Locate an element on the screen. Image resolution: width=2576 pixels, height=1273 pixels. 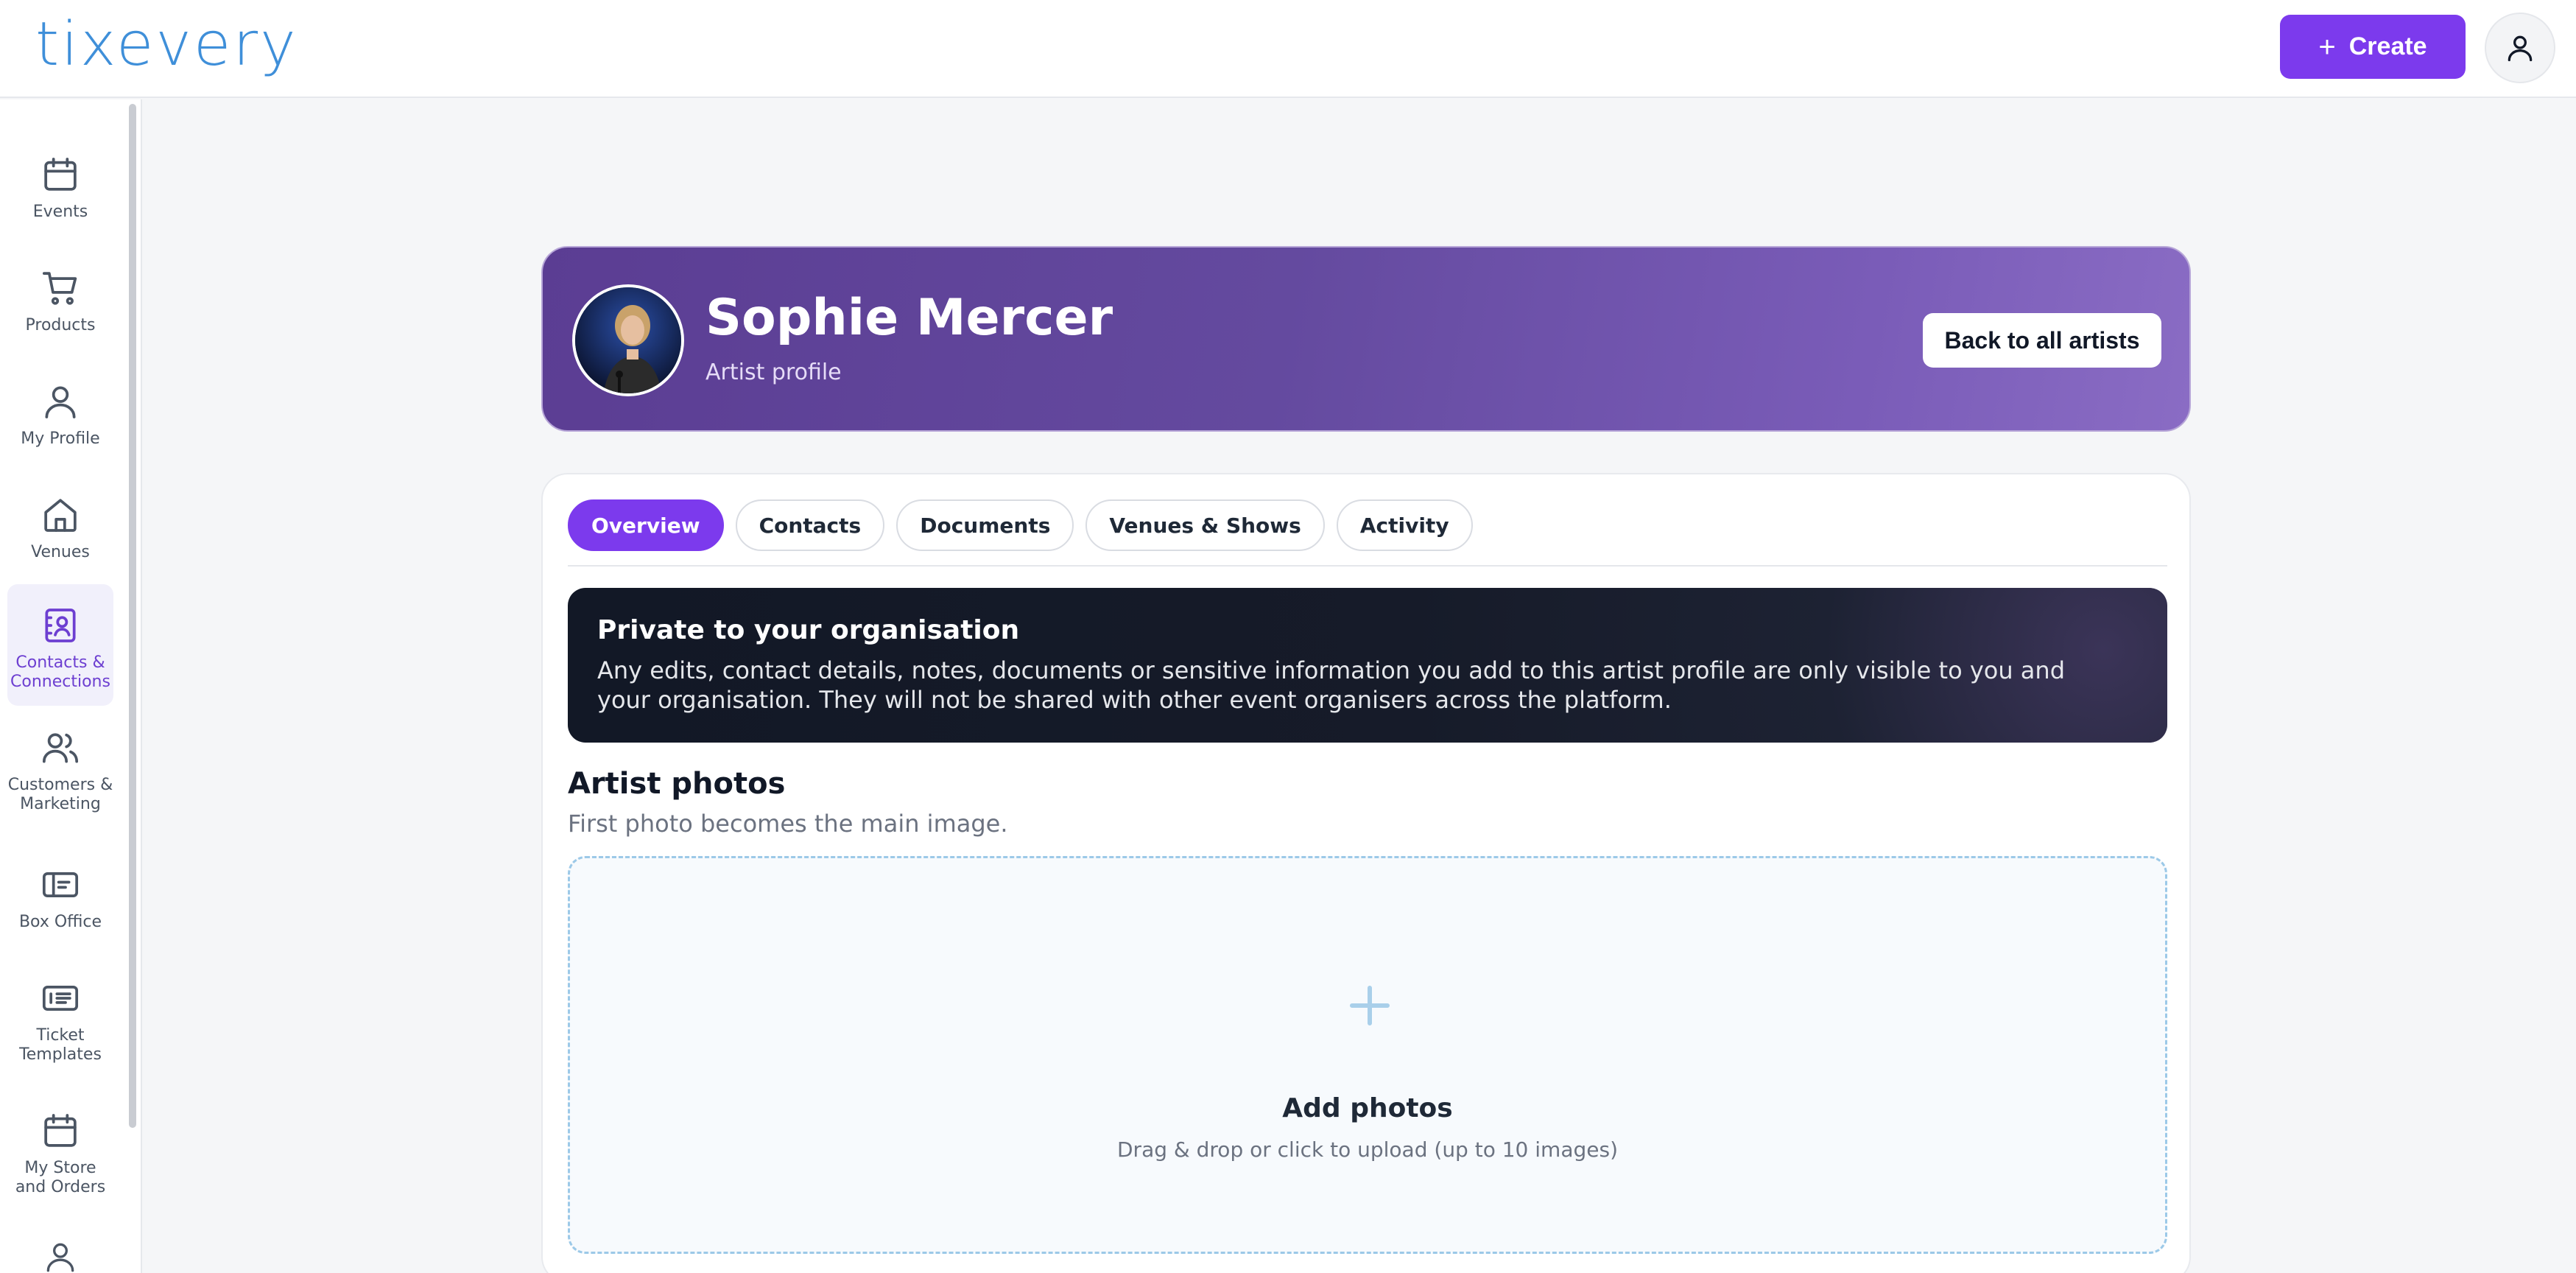
tab-activity: Activity is located at coordinates (1404, 525).